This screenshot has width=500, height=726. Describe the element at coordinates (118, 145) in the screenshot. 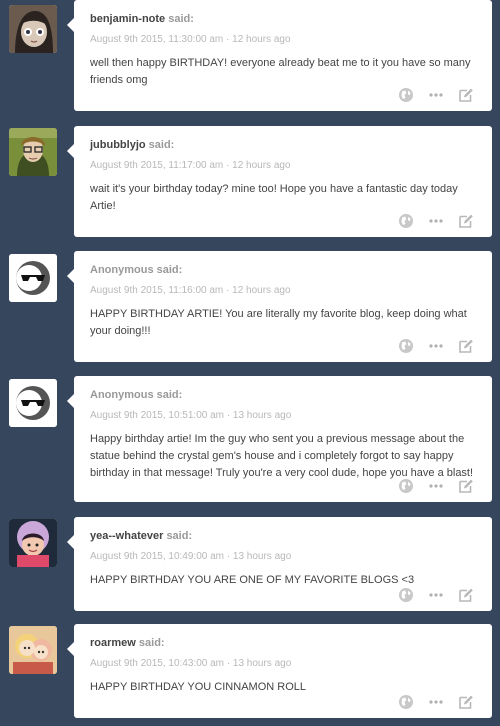

I see `asker-name: jububblyjo` at that location.